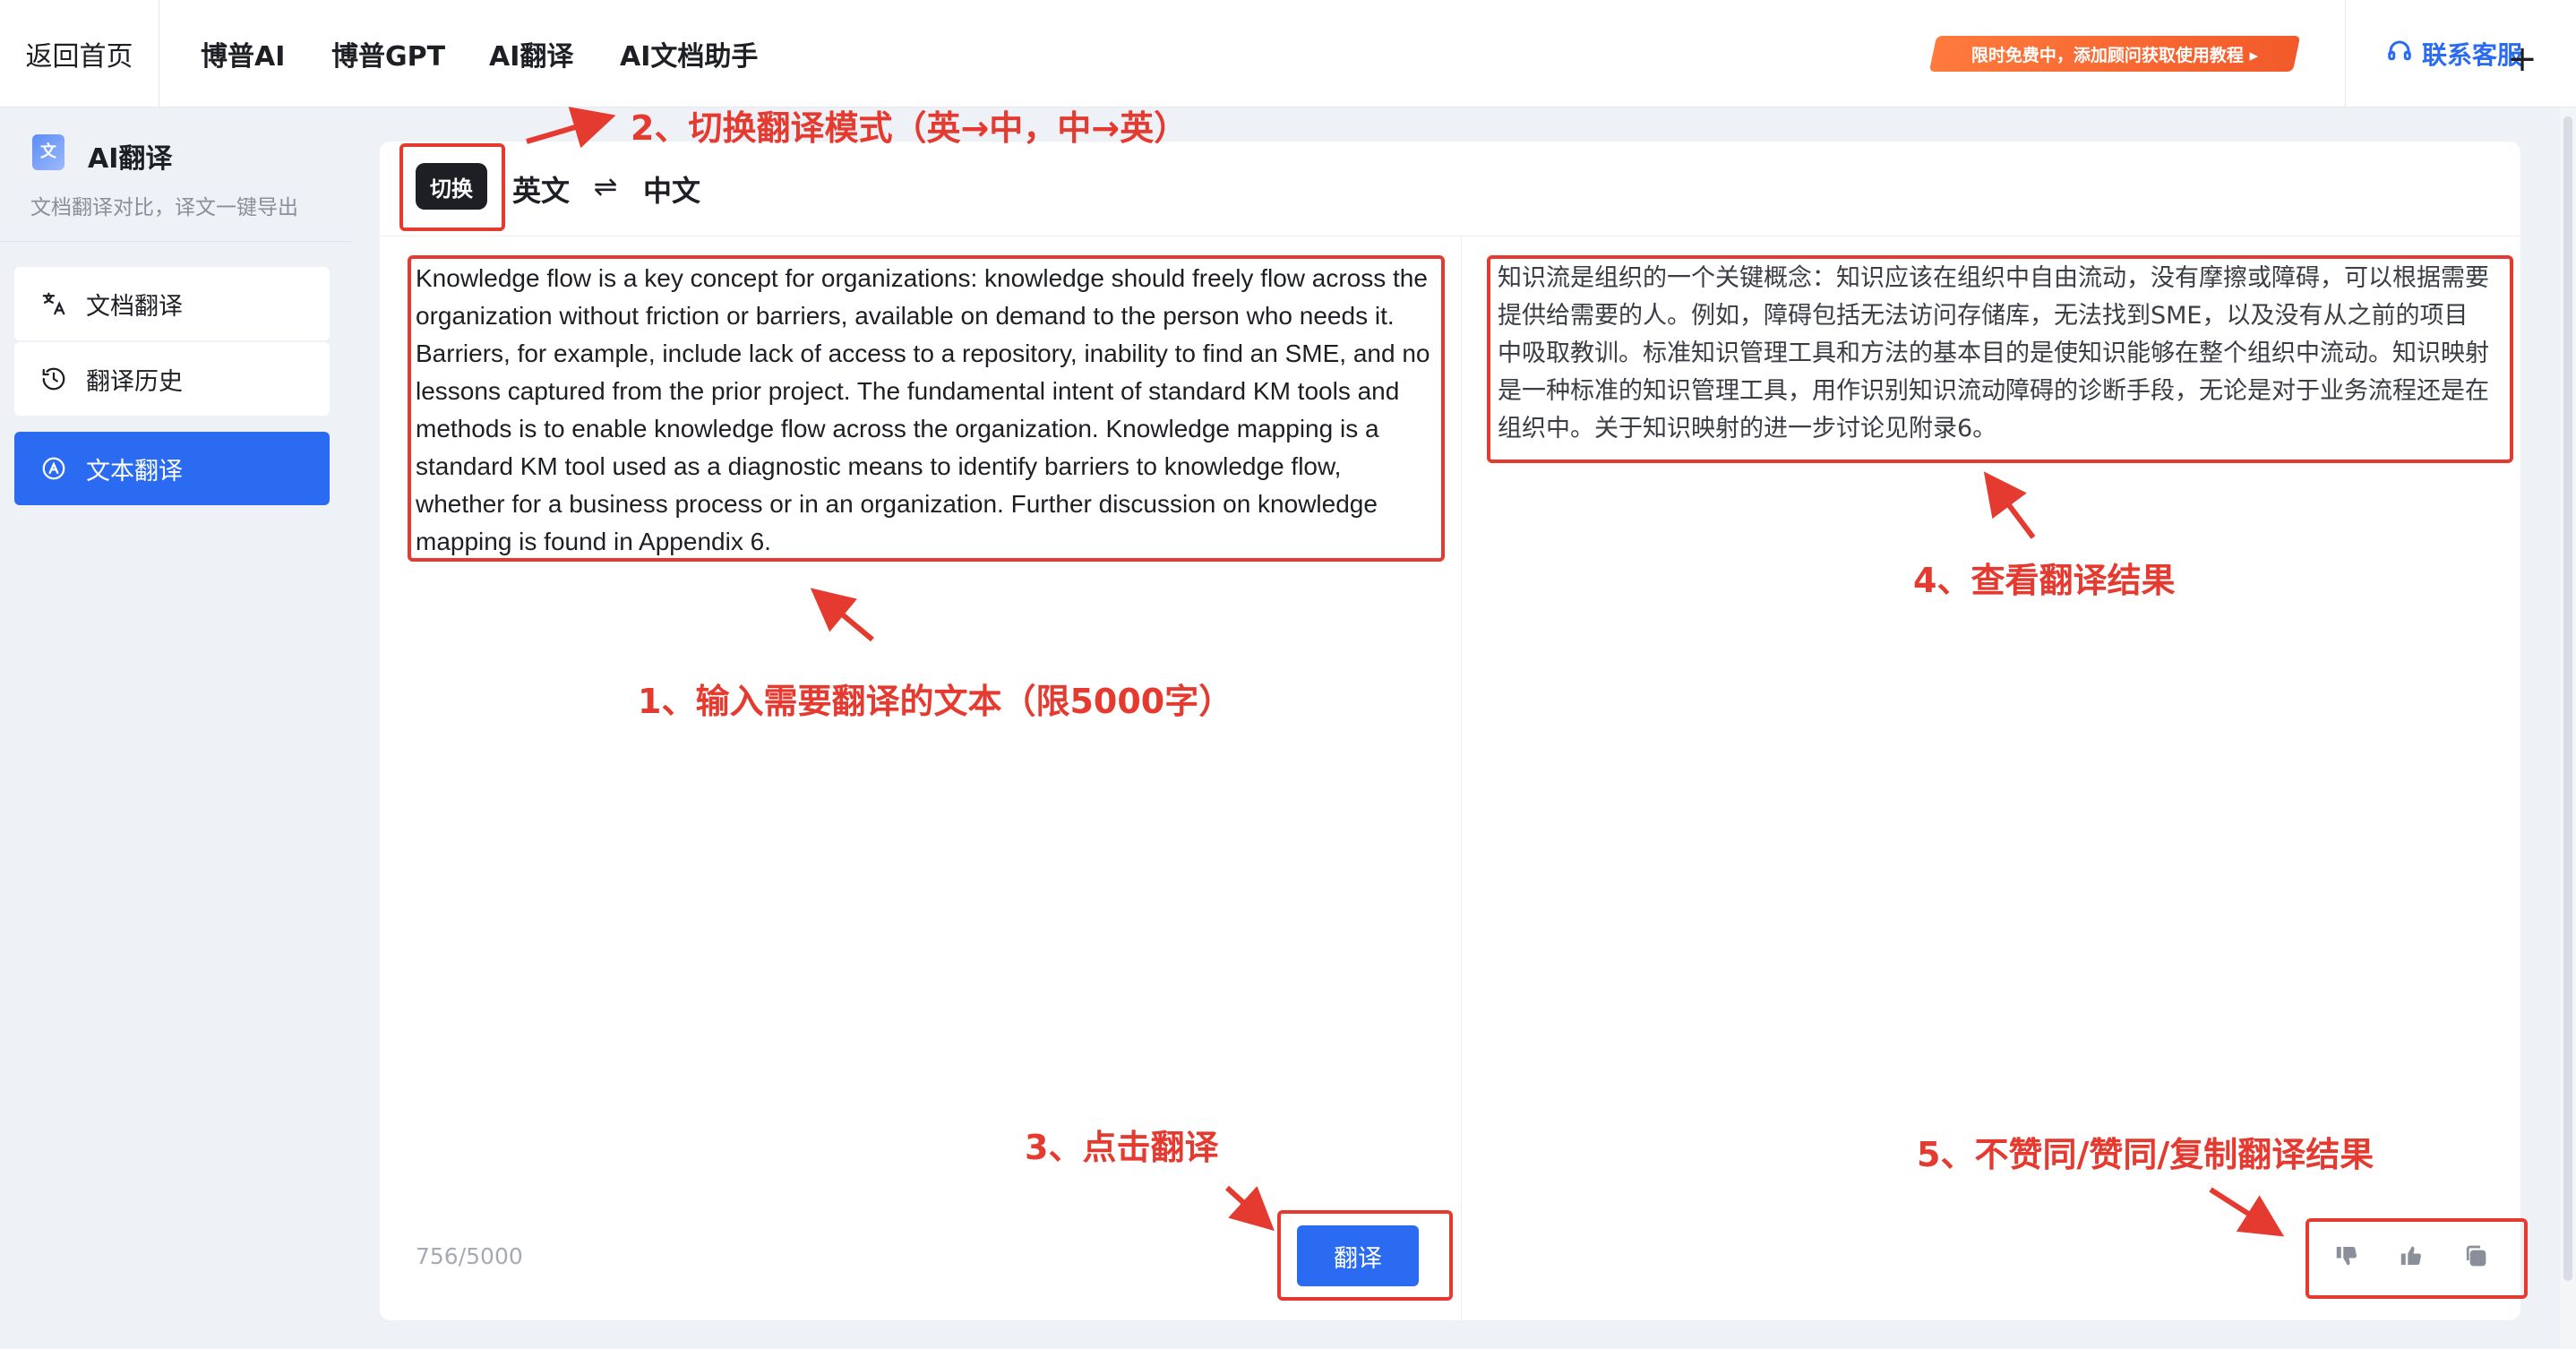 This screenshot has width=2576, height=1349. Describe the element at coordinates (469, 1256) in the screenshot. I see `character-counter: 756/5000` at that location.